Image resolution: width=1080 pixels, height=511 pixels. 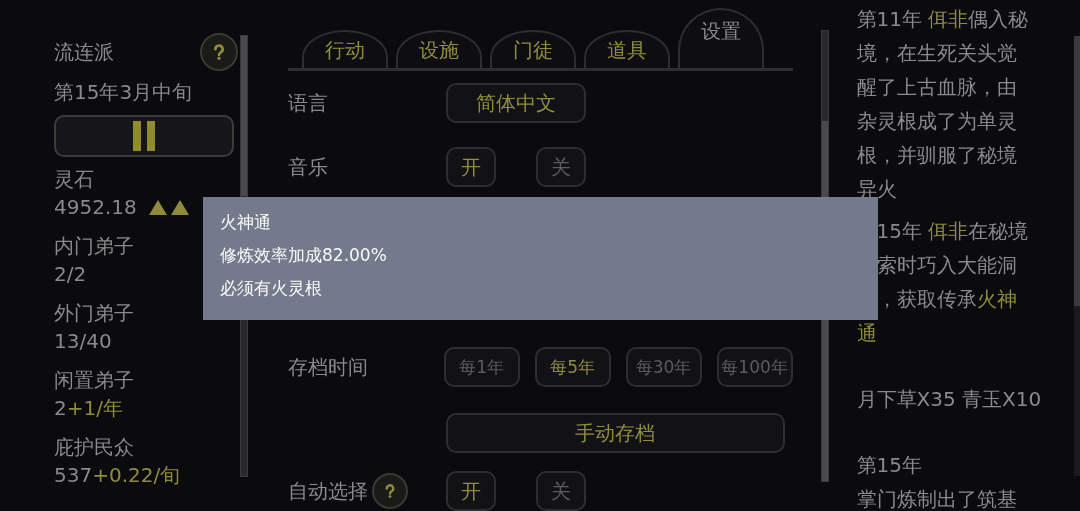 What do you see at coordinates (720, 38) in the screenshot?
I see `tab: 设置` at bounding box center [720, 38].